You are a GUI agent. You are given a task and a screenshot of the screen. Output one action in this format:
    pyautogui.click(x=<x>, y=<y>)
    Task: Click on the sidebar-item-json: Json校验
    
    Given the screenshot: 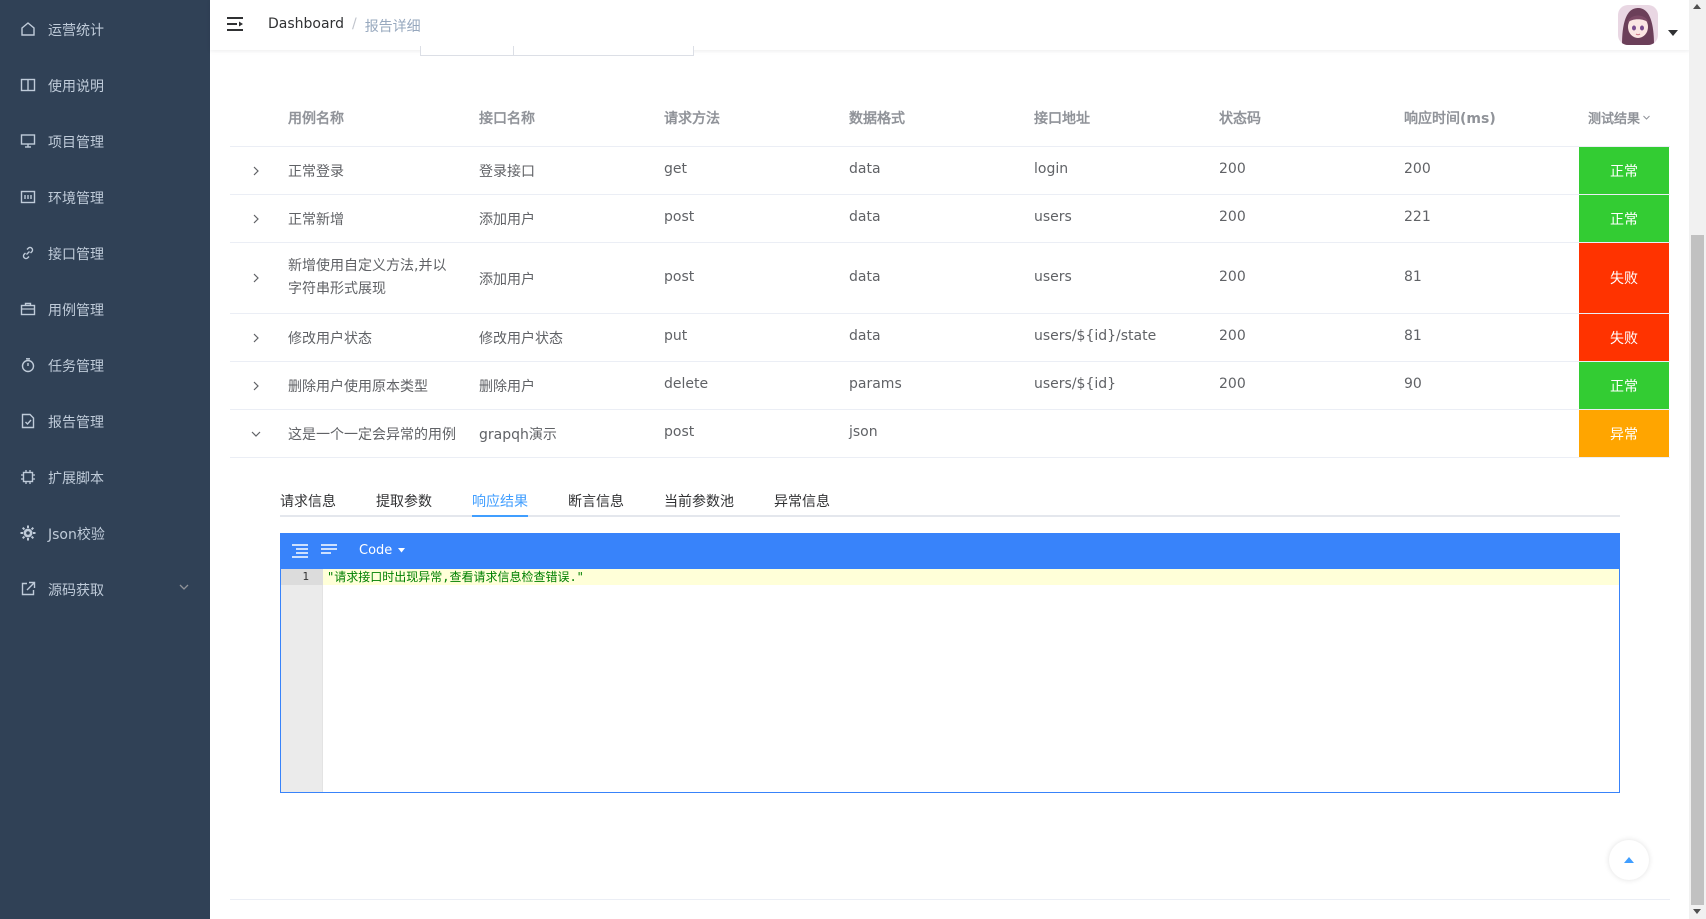 What is the action you would take?
    pyautogui.click(x=105, y=533)
    